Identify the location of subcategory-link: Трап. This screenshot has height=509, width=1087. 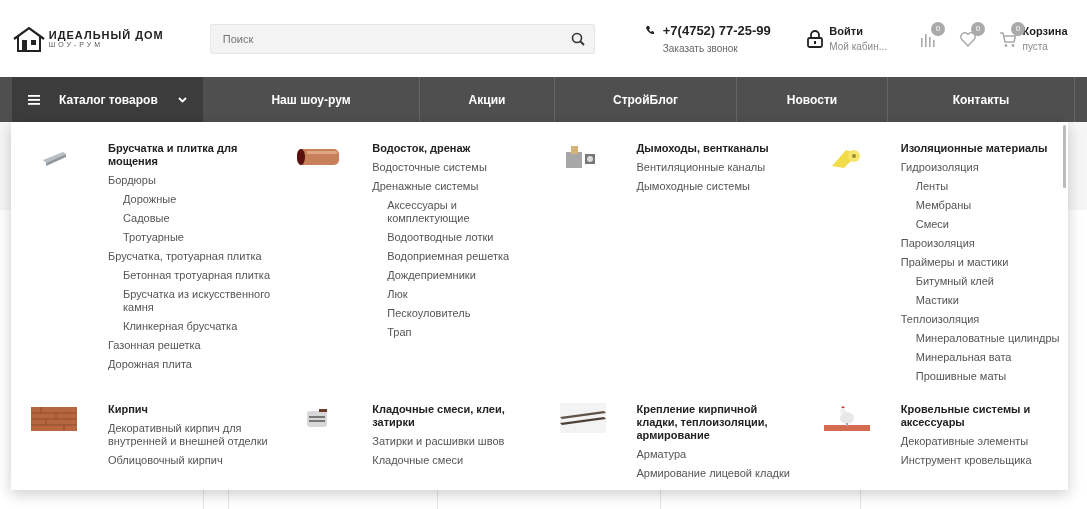
(455, 332).